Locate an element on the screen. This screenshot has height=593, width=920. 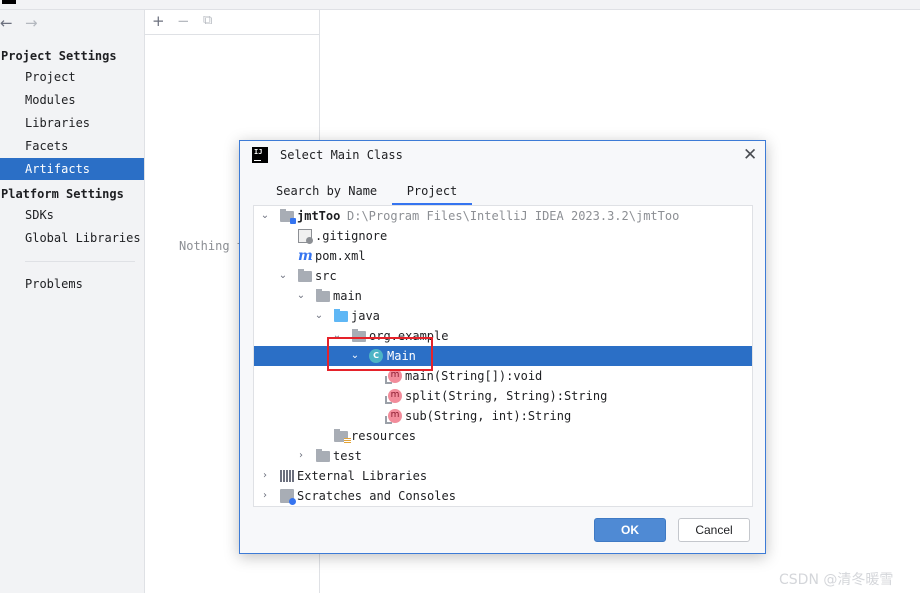
tree-label: jmtToo is located at coordinates (319, 216).